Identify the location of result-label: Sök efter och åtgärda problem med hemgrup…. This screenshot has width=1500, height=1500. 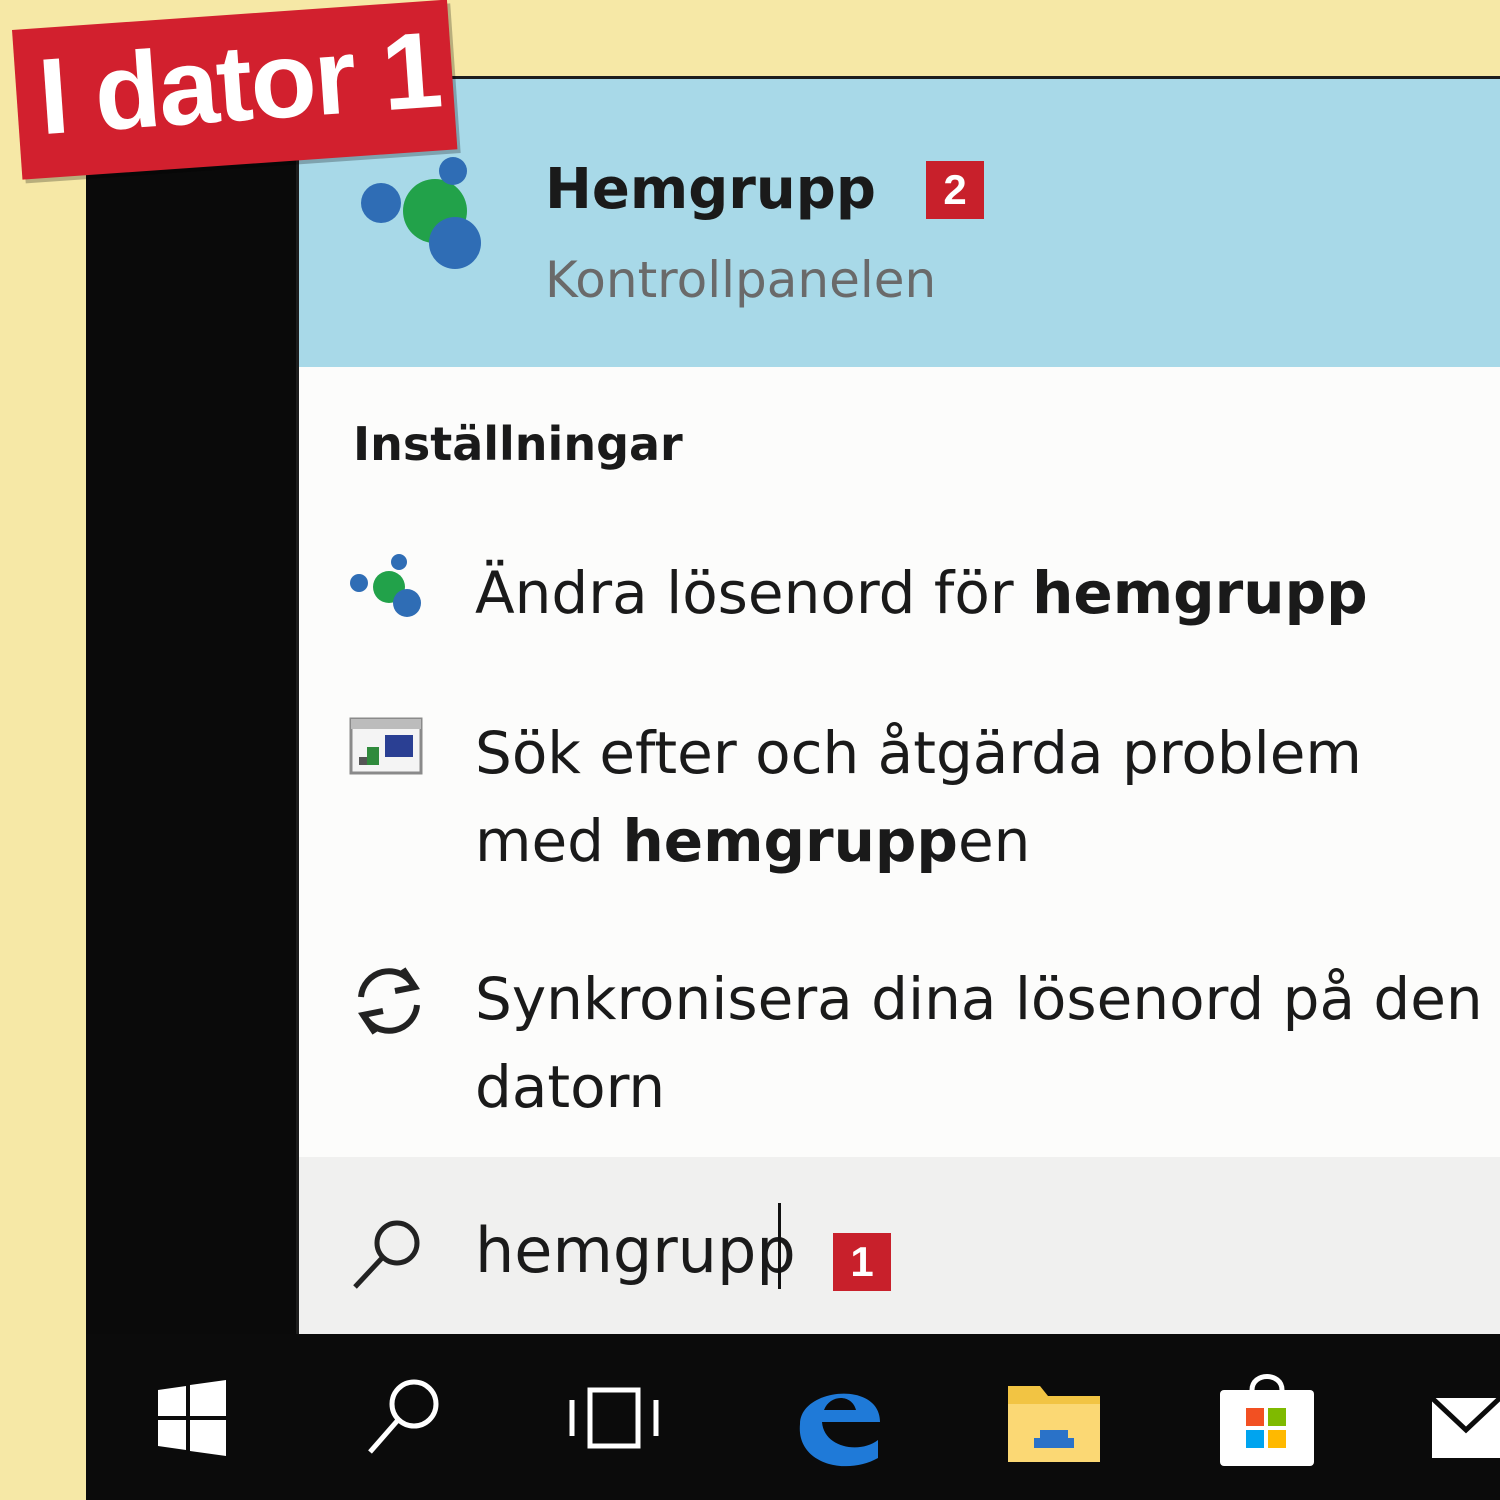
(918, 797).